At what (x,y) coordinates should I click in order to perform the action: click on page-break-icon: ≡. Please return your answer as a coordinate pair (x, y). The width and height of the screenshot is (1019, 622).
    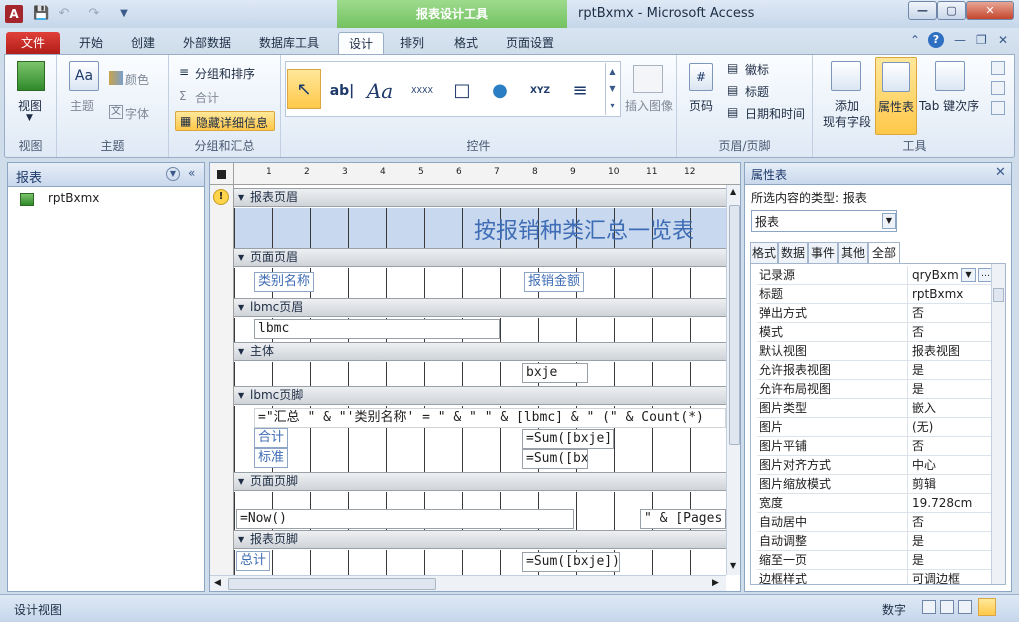
    Looking at the image, I should click on (580, 90).